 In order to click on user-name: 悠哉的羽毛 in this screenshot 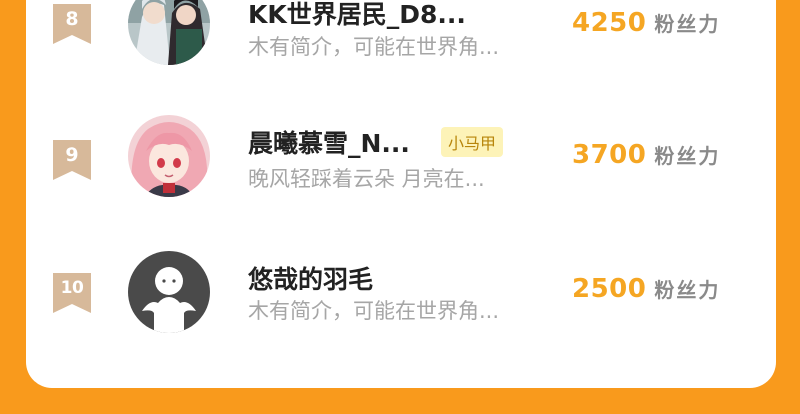, I will do `click(310, 278)`.